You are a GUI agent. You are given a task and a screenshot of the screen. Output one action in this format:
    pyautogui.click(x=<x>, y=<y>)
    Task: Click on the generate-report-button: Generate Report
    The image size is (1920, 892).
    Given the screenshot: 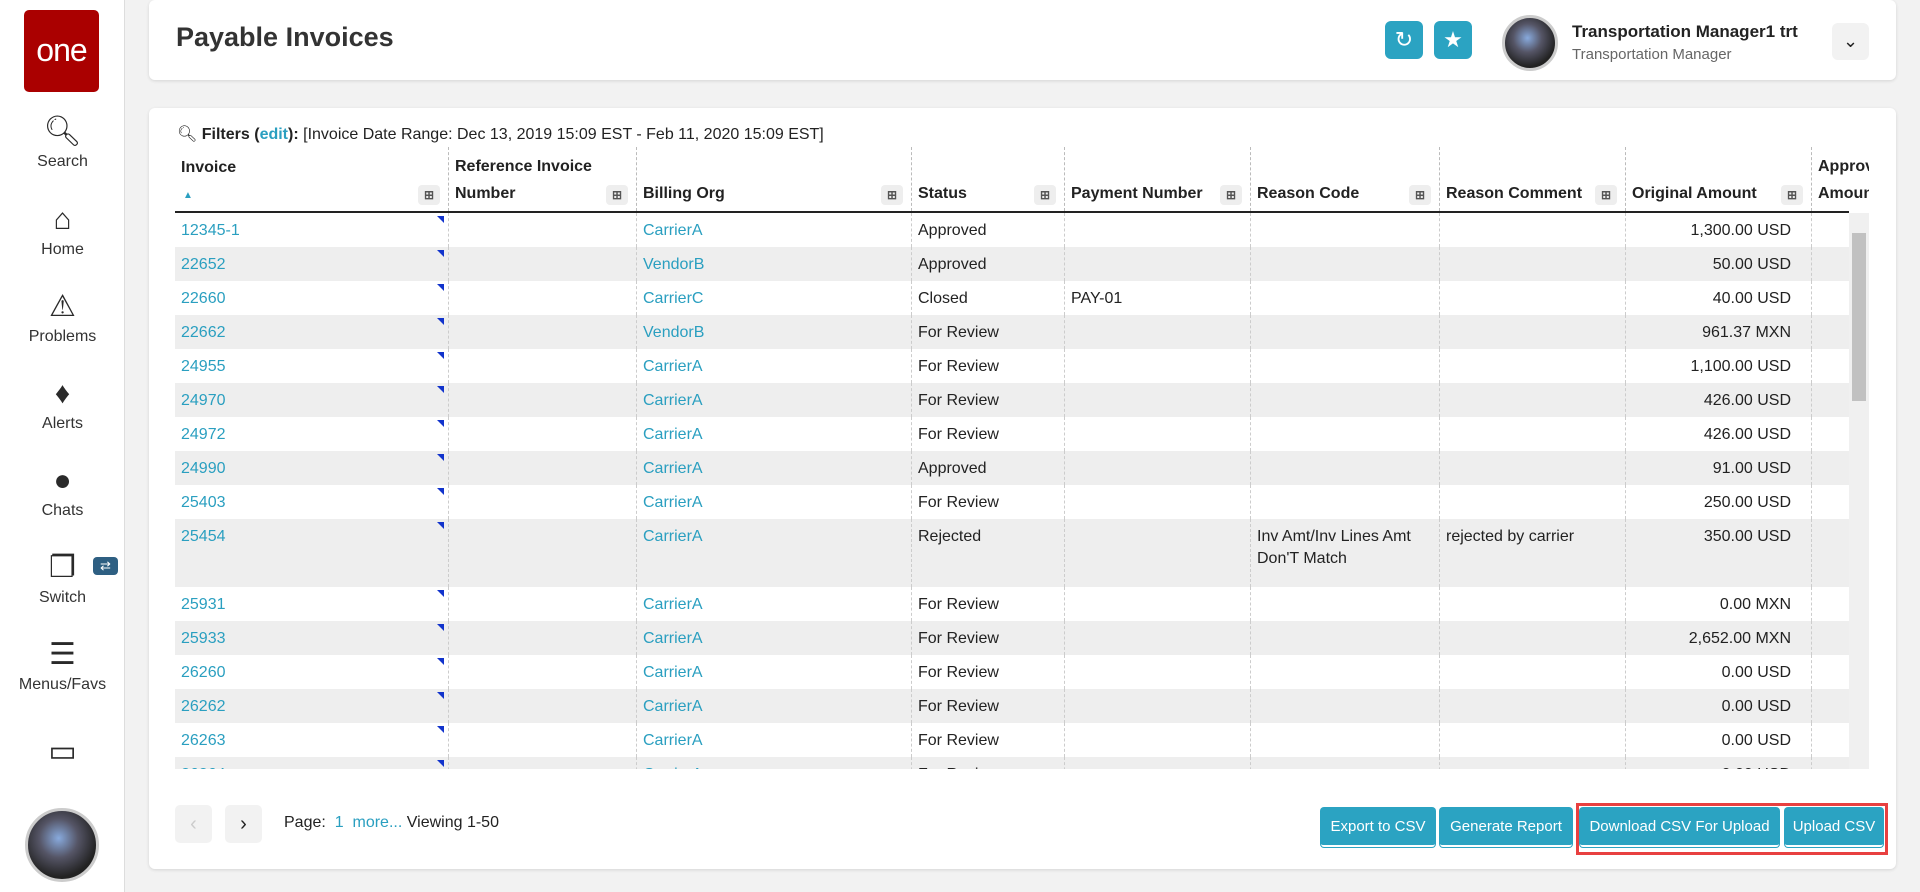 What is the action you would take?
    pyautogui.click(x=1506, y=827)
    